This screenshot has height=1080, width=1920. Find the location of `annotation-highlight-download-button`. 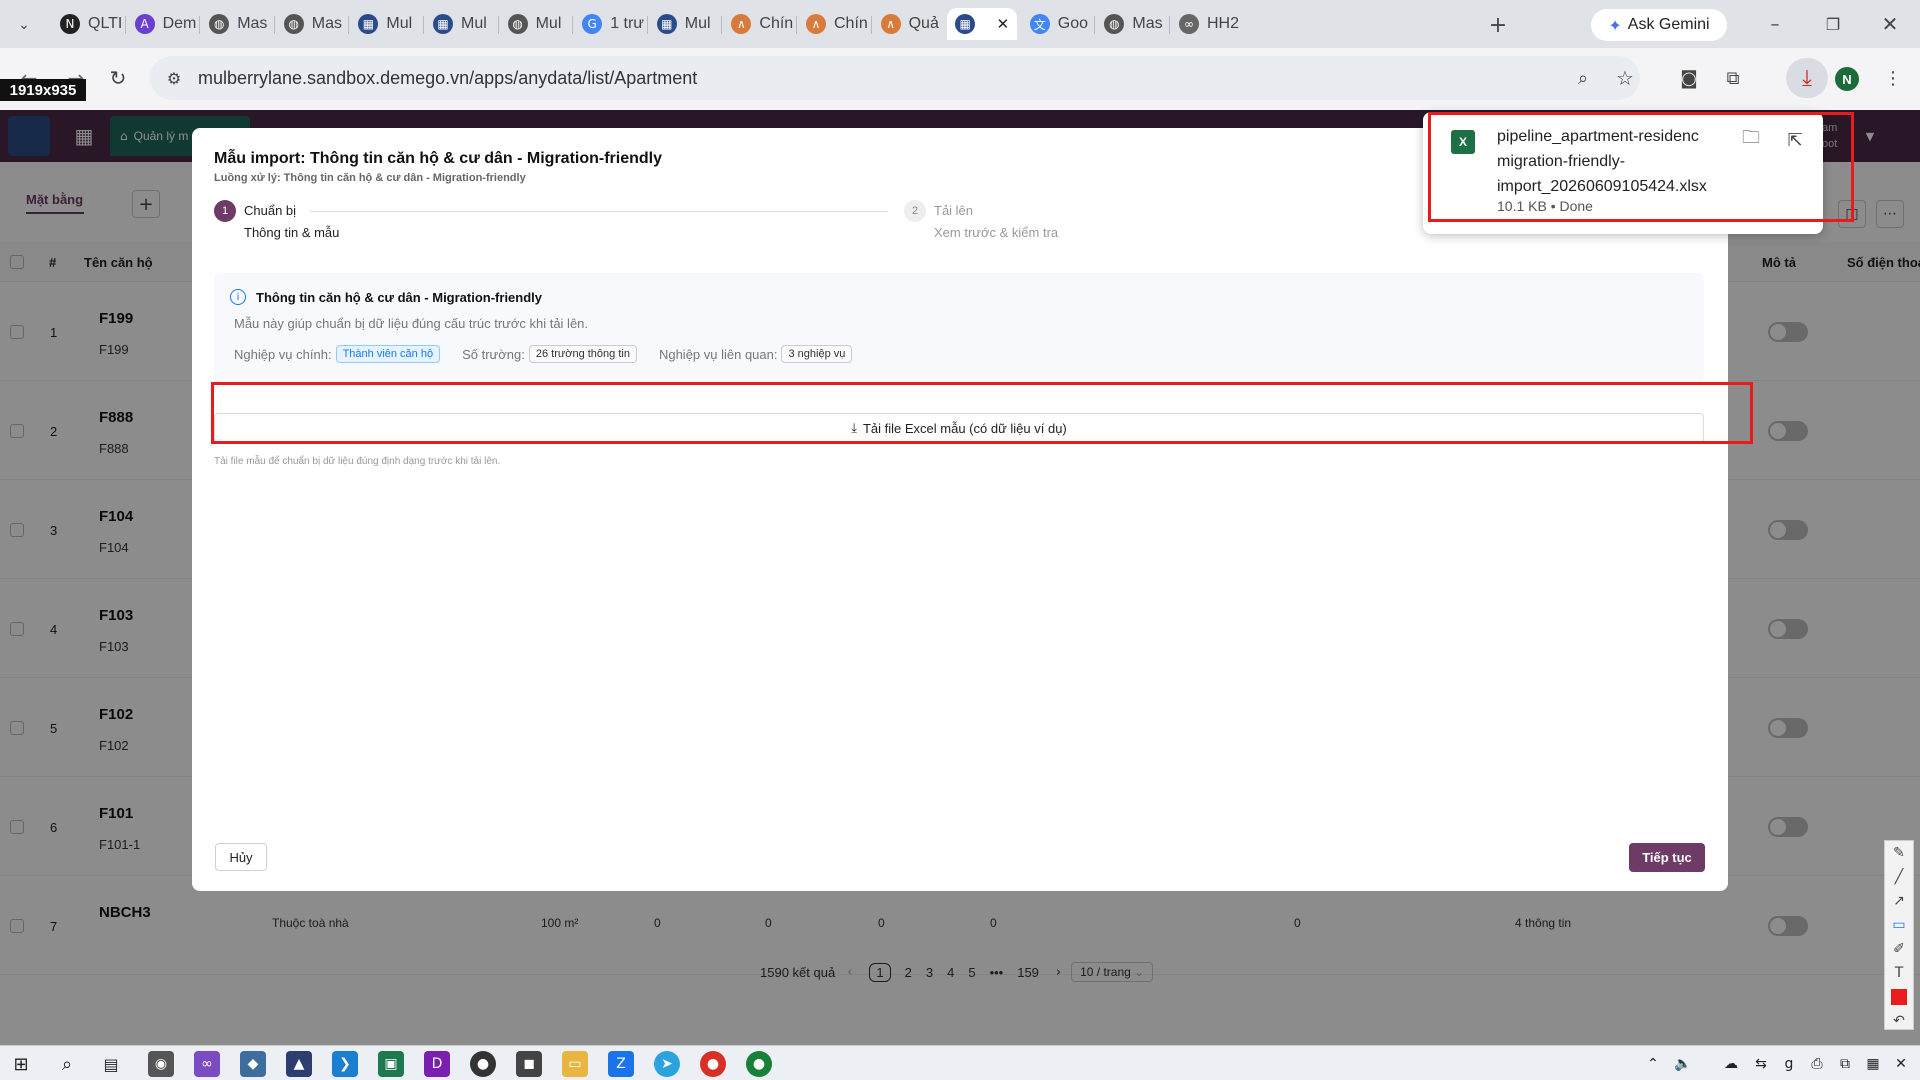

annotation-highlight-download-button is located at coordinates (982, 413).